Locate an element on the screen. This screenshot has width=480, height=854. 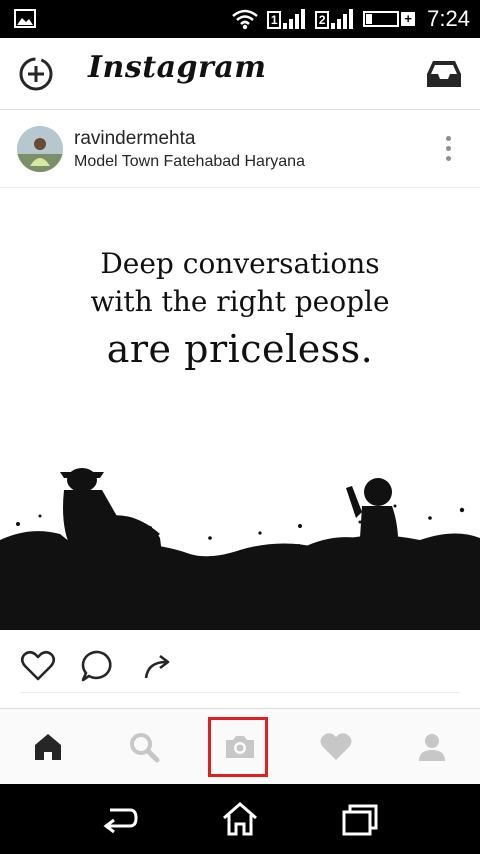
profile-icon is located at coordinates (432, 747).